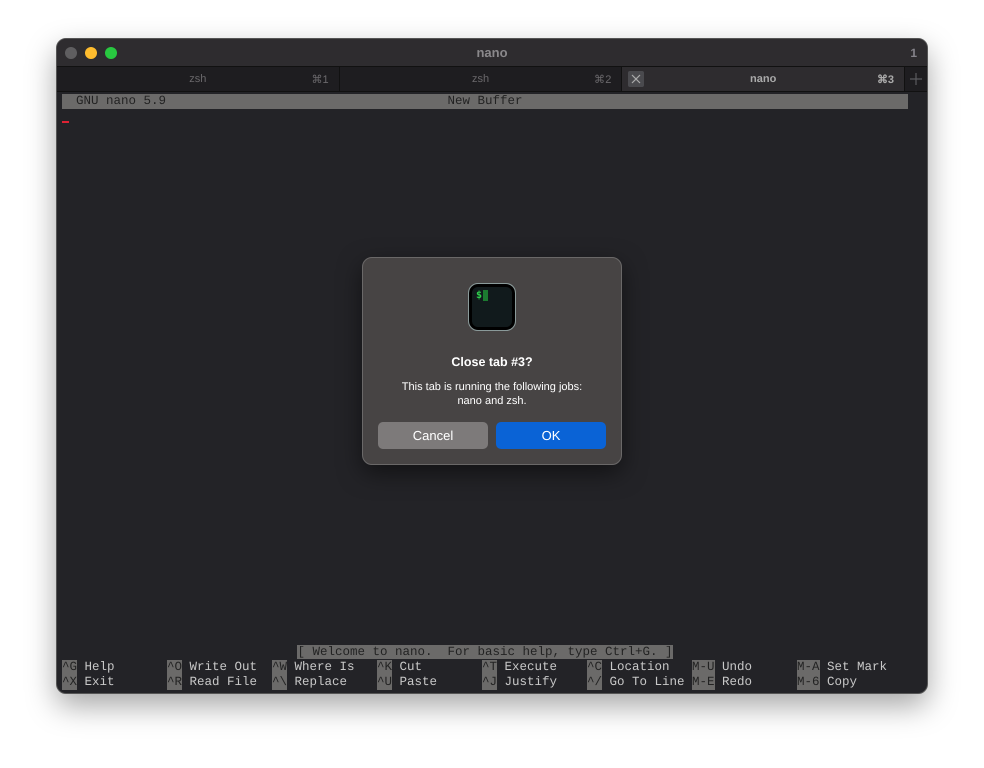  I want to click on shortcut-key: ^U, so click(384, 682).